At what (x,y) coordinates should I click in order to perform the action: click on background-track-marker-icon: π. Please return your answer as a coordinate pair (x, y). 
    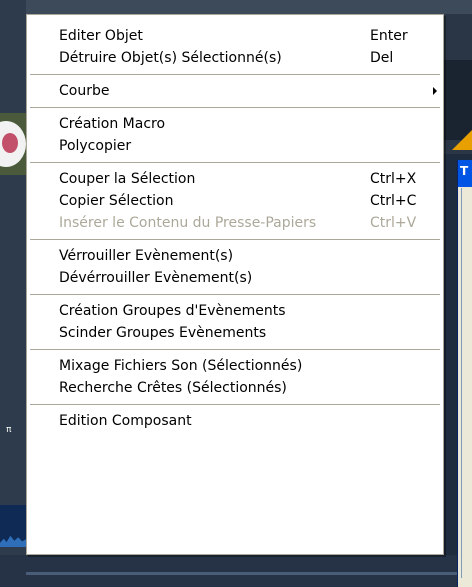
    Looking at the image, I should click on (9, 430).